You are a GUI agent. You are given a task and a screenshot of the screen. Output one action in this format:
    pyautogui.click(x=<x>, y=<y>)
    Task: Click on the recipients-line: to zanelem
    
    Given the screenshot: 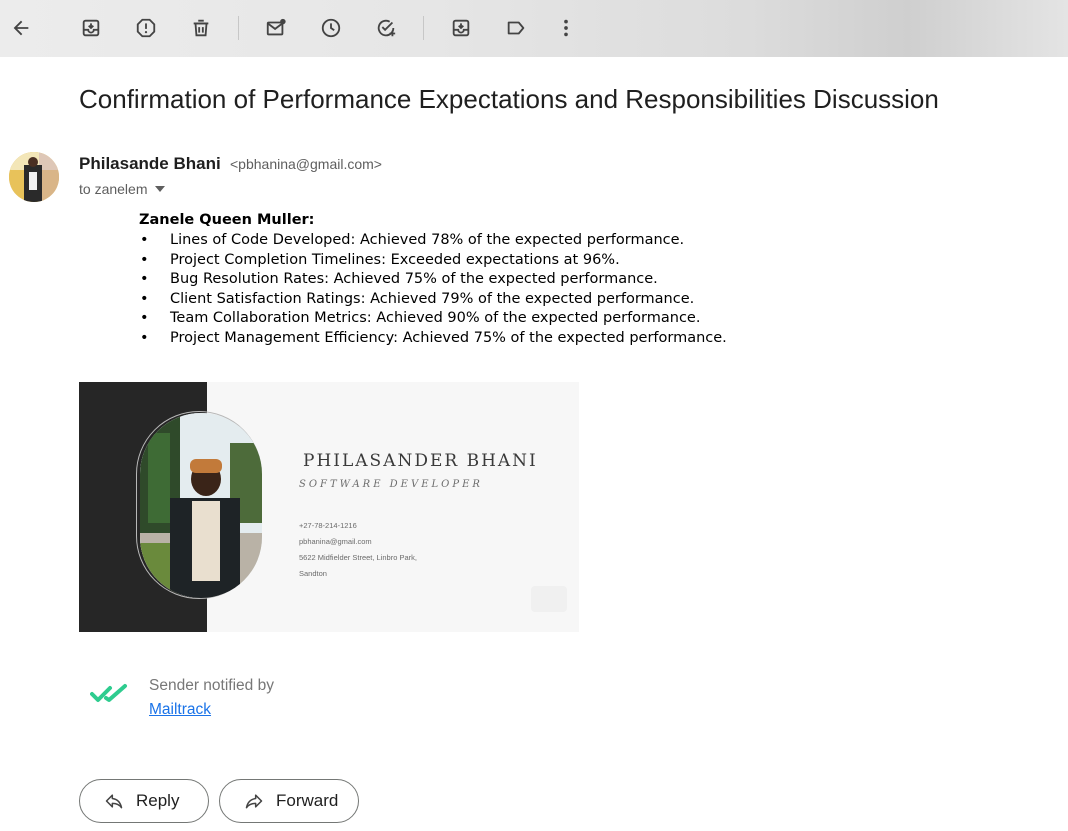 What is the action you would take?
    pyautogui.click(x=122, y=189)
    